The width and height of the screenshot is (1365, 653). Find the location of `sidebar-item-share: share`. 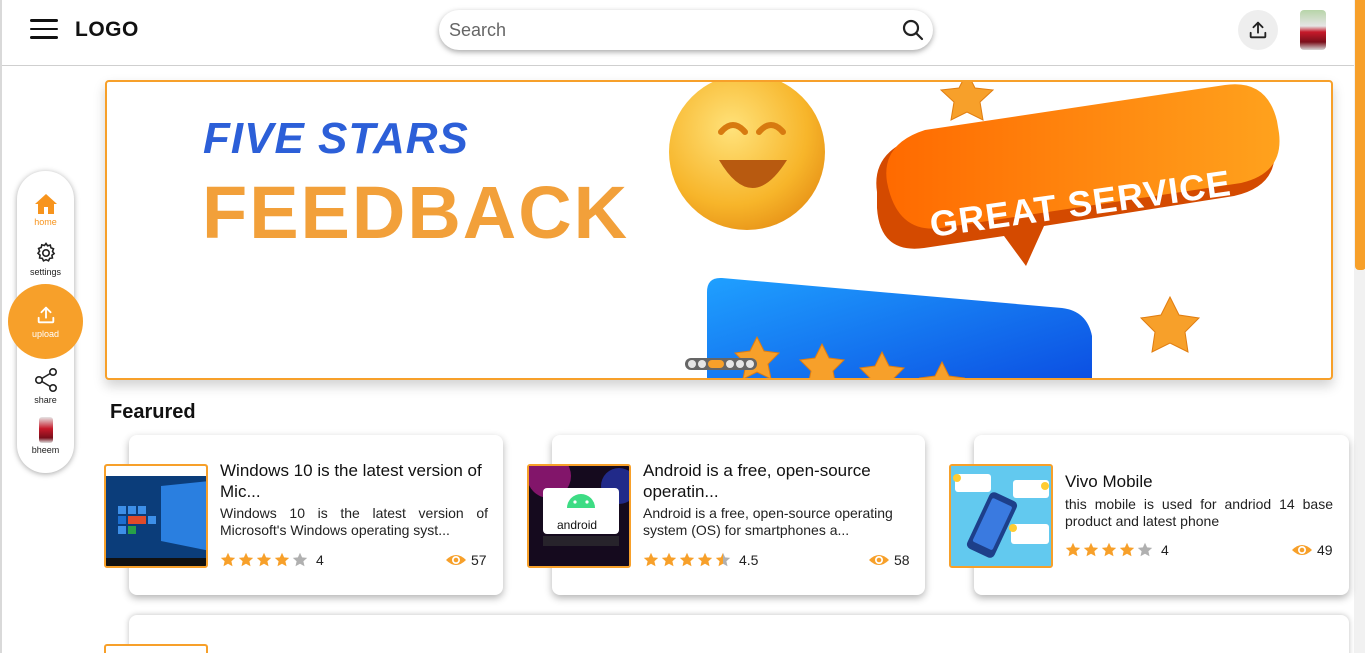

sidebar-item-share: share is located at coordinates (45, 386).